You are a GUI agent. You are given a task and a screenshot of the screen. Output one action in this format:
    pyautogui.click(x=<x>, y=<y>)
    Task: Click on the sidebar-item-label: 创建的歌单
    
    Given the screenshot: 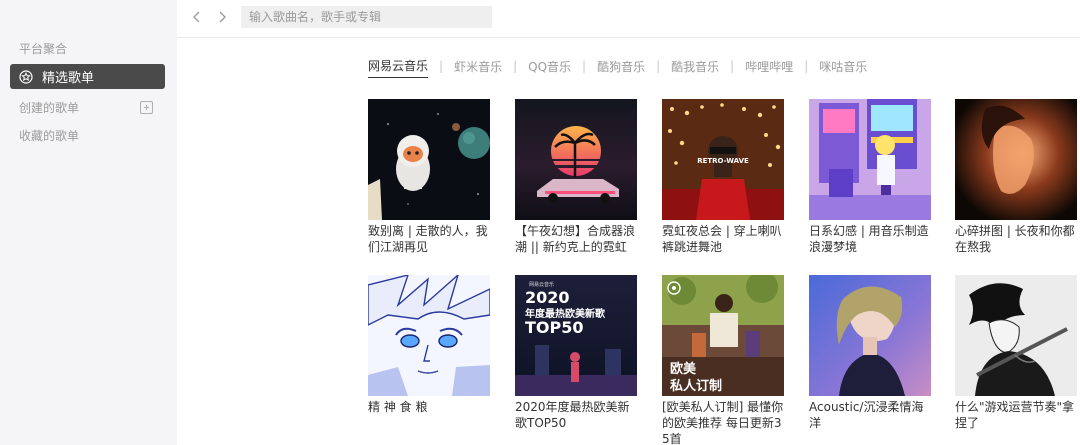 What is the action you would take?
    pyautogui.click(x=49, y=108)
    